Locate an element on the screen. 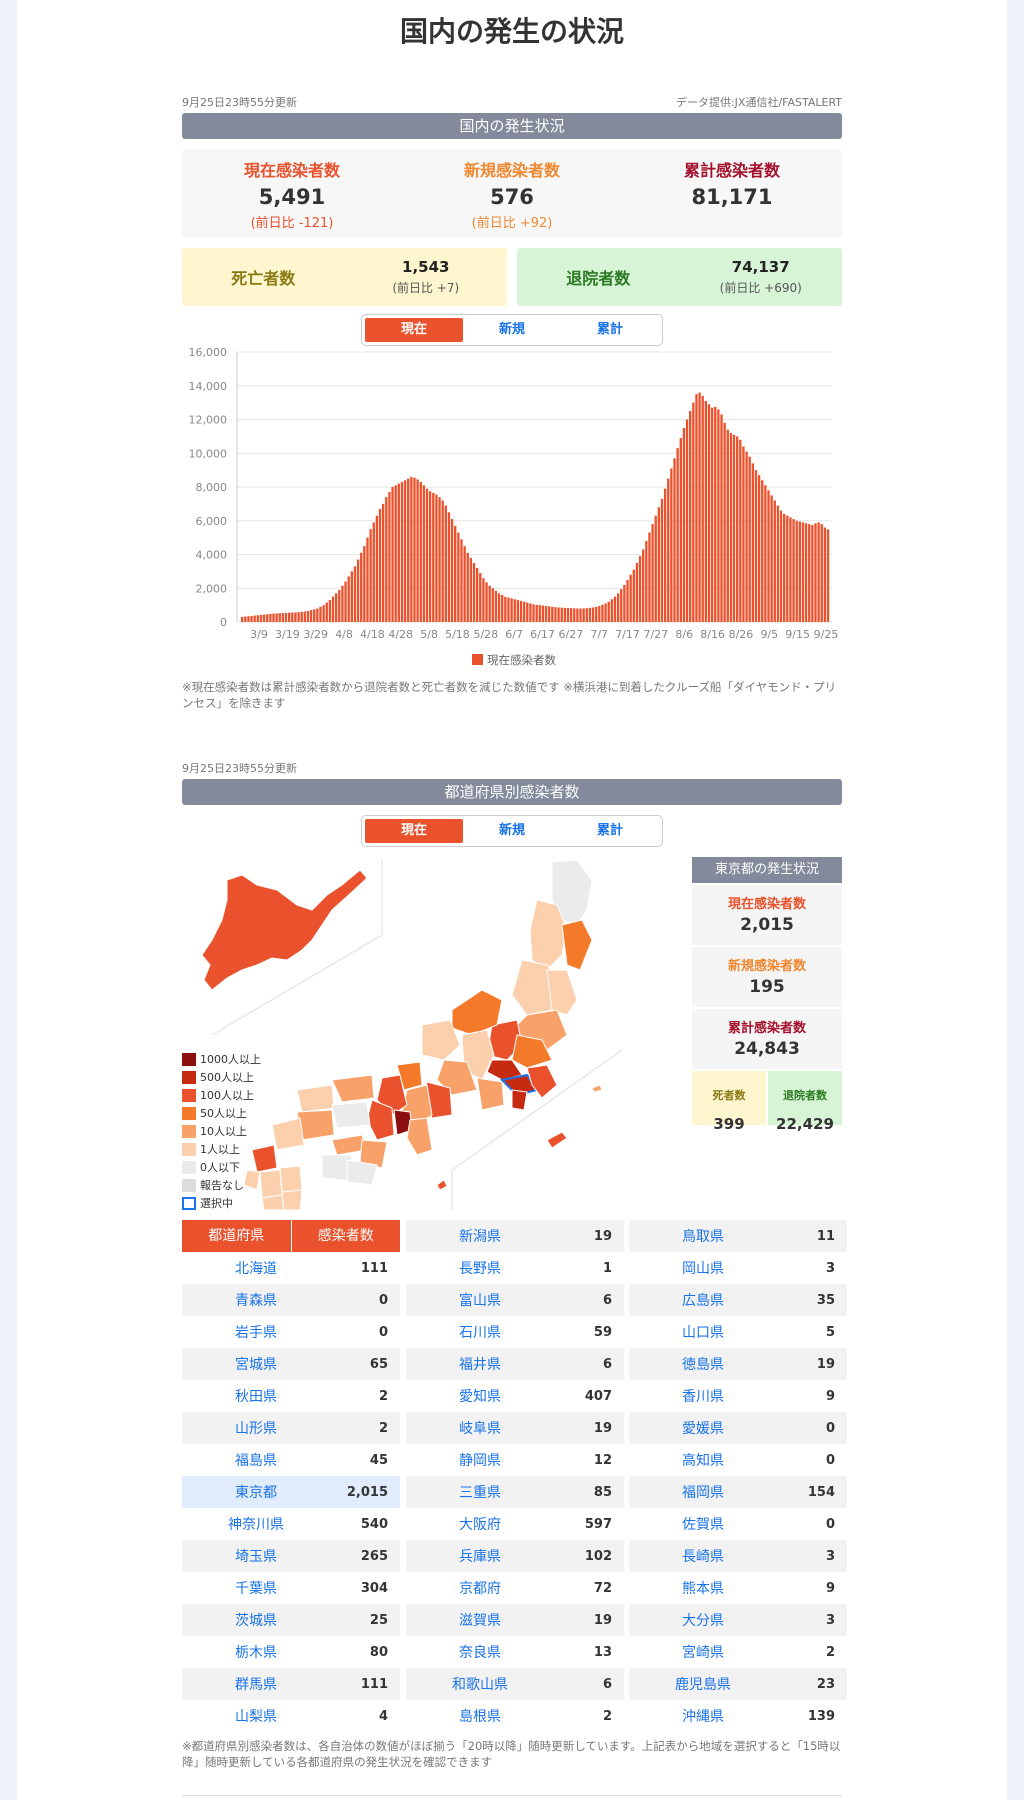 This screenshot has width=1024, height=1800. prefecture-row: 大分県 3 is located at coordinates (738, 1620).